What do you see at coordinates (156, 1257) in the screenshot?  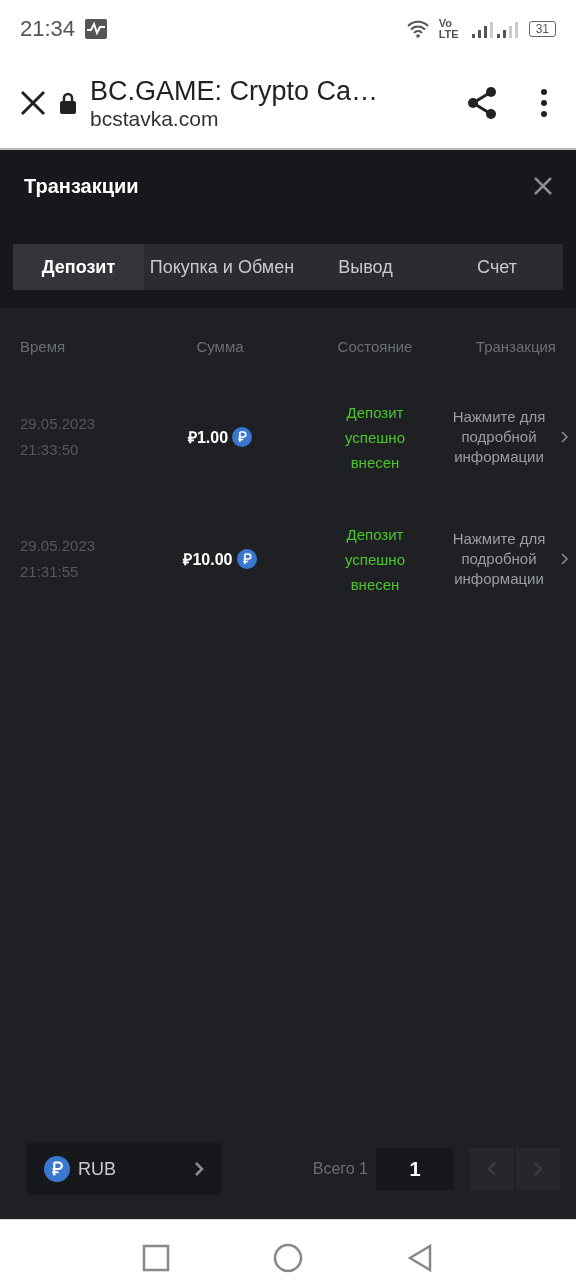 I see `square-icon` at bounding box center [156, 1257].